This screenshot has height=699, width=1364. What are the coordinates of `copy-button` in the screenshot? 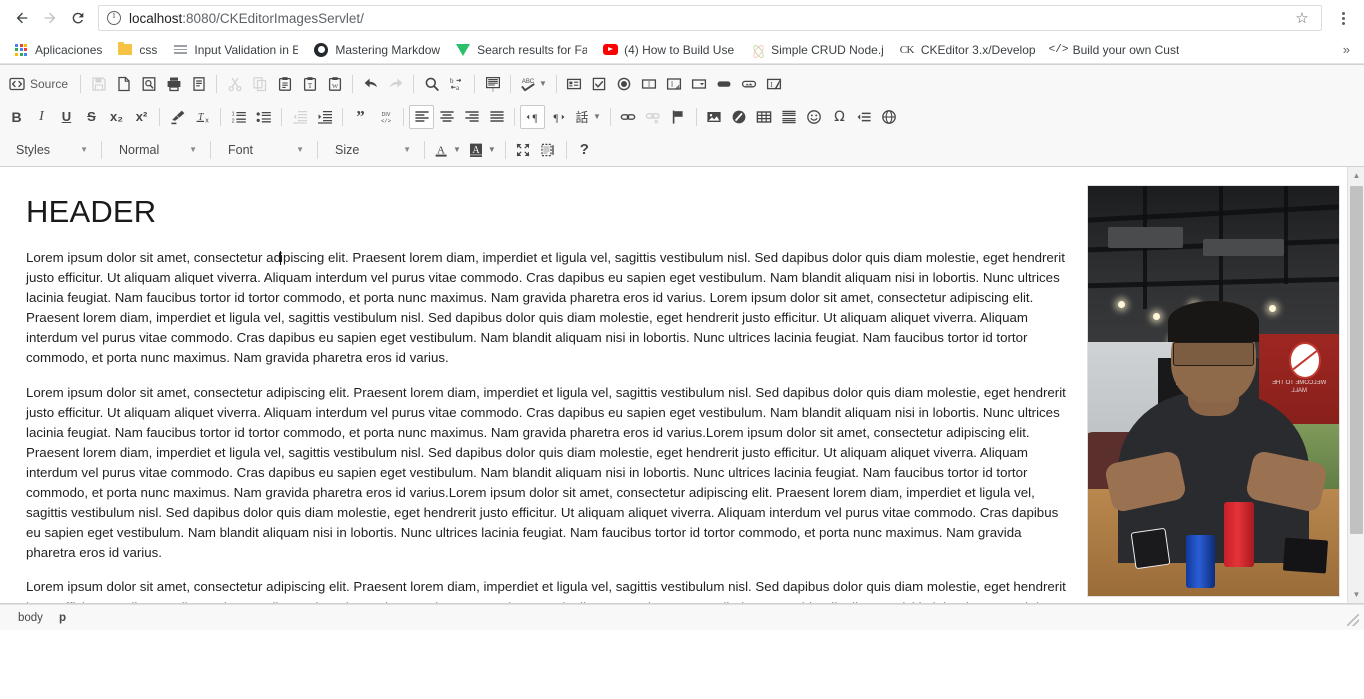 It's located at (259, 84).